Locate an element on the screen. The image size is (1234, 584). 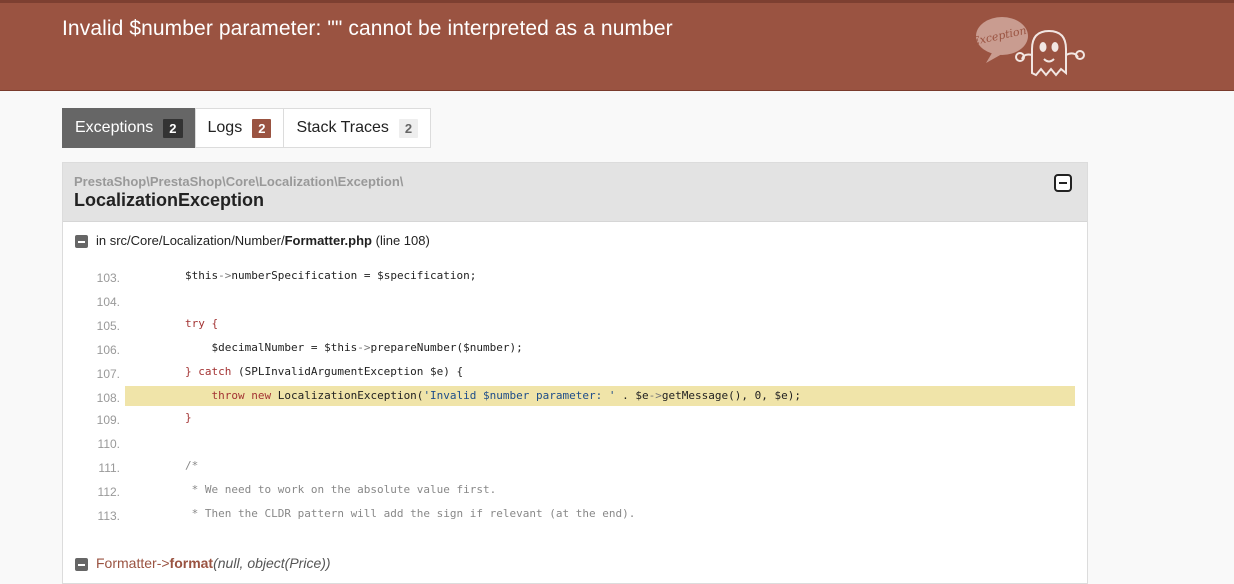
line-number: 110. is located at coordinates (108, 444).